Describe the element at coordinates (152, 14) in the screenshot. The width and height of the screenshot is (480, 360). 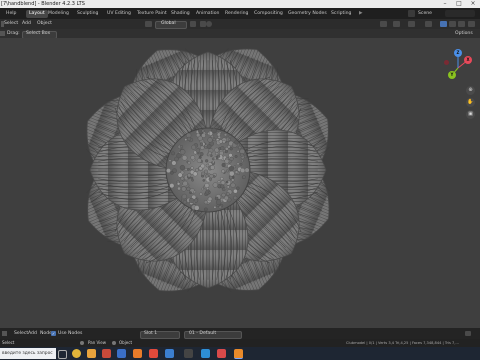
I see `tab-texture-paint: Texture Paint` at that location.